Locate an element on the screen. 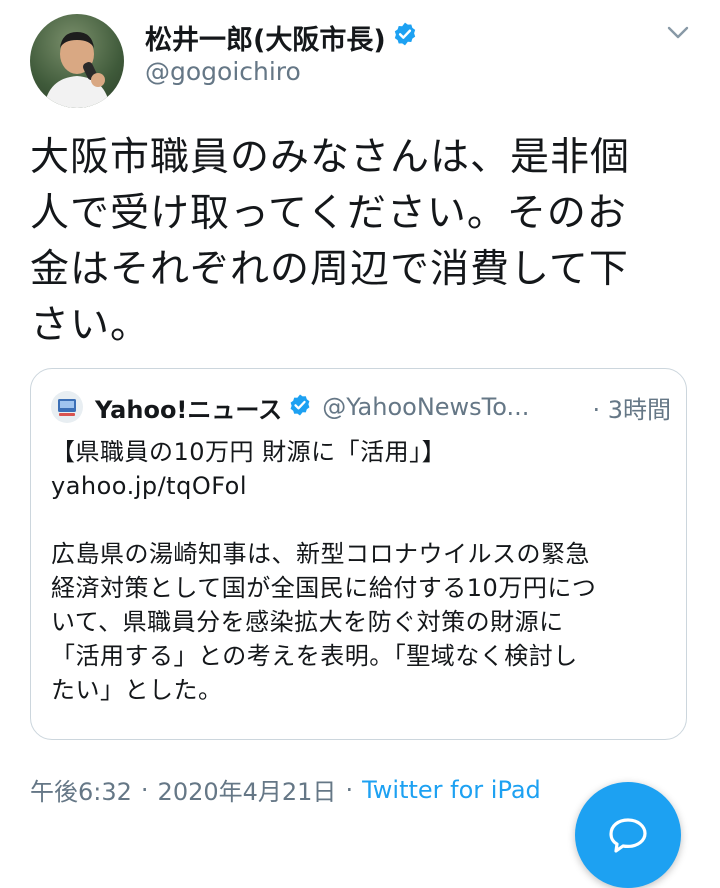 The width and height of the screenshot is (720, 888). tweet-text-line: 金はそれぞれの周辺で消費して下 is located at coordinates (329, 269).